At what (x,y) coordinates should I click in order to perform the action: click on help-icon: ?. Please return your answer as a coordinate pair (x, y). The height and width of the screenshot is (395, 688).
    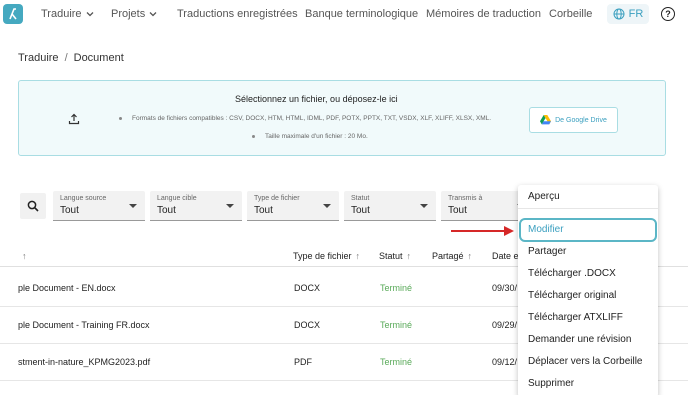
    Looking at the image, I should click on (668, 14).